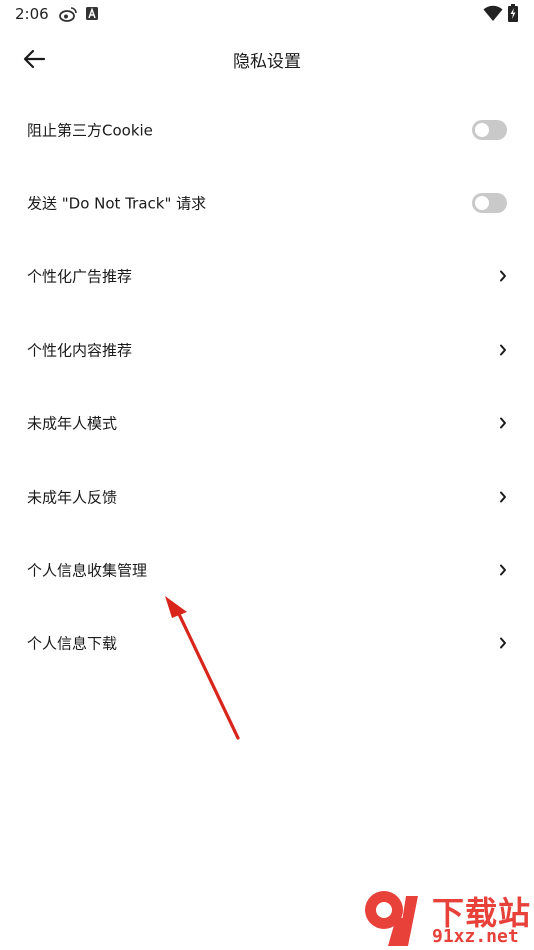 Image resolution: width=534 pixels, height=950 pixels. Describe the element at coordinates (267, 276) in the screenshot. I see `setting-personalized-ads: 个性化广告推荐` at that location.